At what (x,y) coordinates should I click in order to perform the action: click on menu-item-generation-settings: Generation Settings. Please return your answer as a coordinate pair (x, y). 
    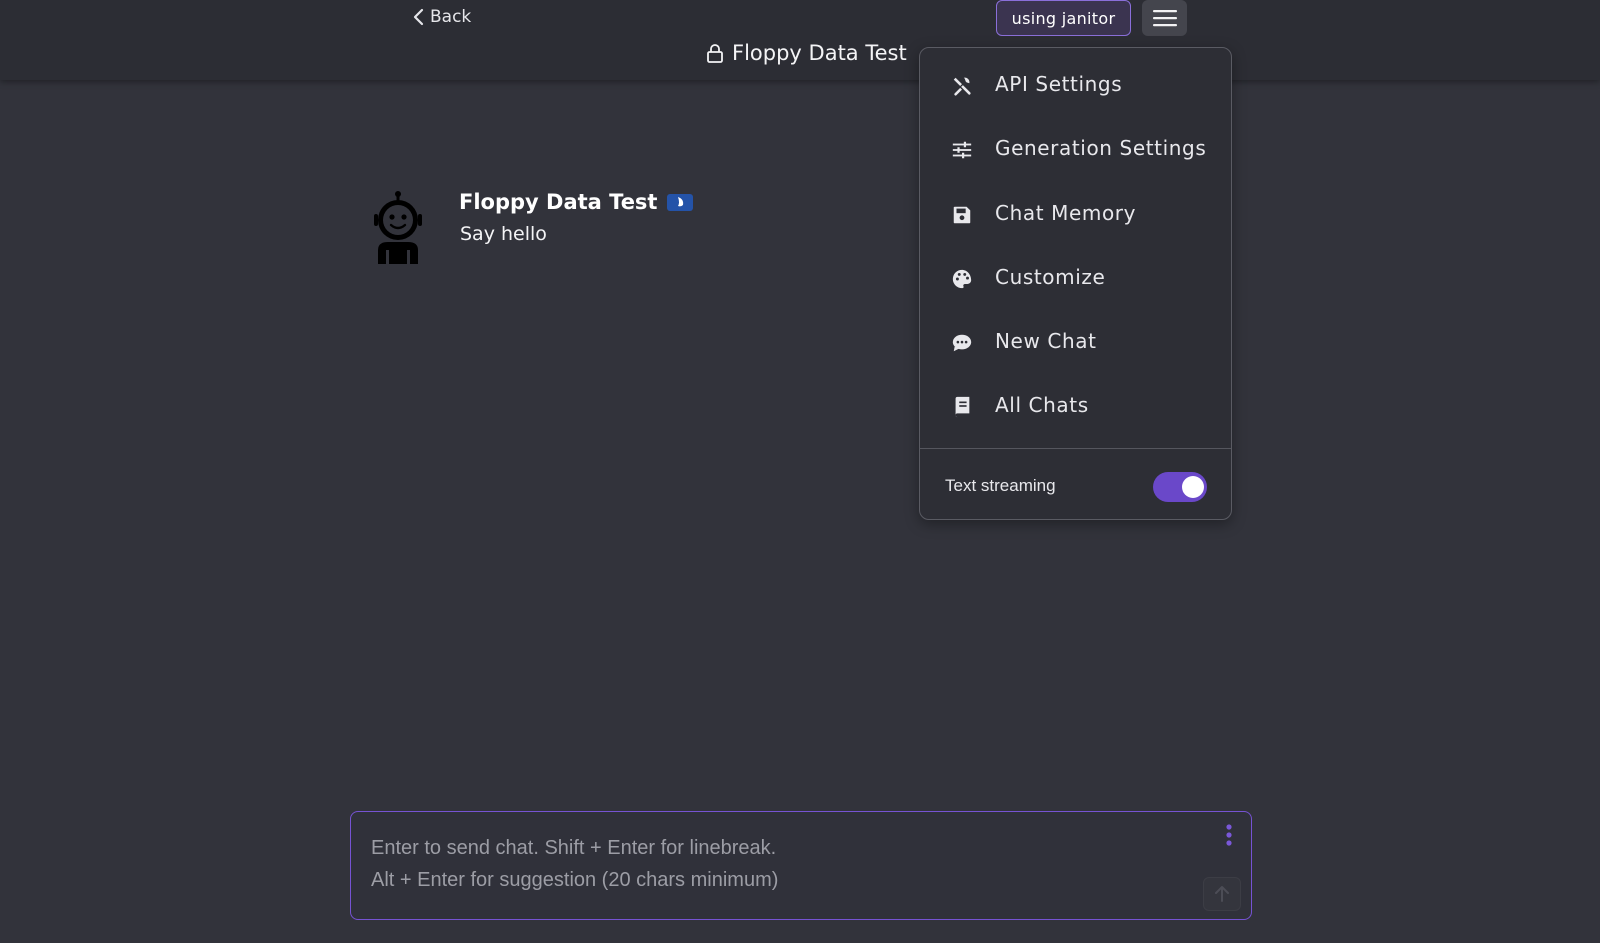
    Looking at the image, I should click on (1075, 150).